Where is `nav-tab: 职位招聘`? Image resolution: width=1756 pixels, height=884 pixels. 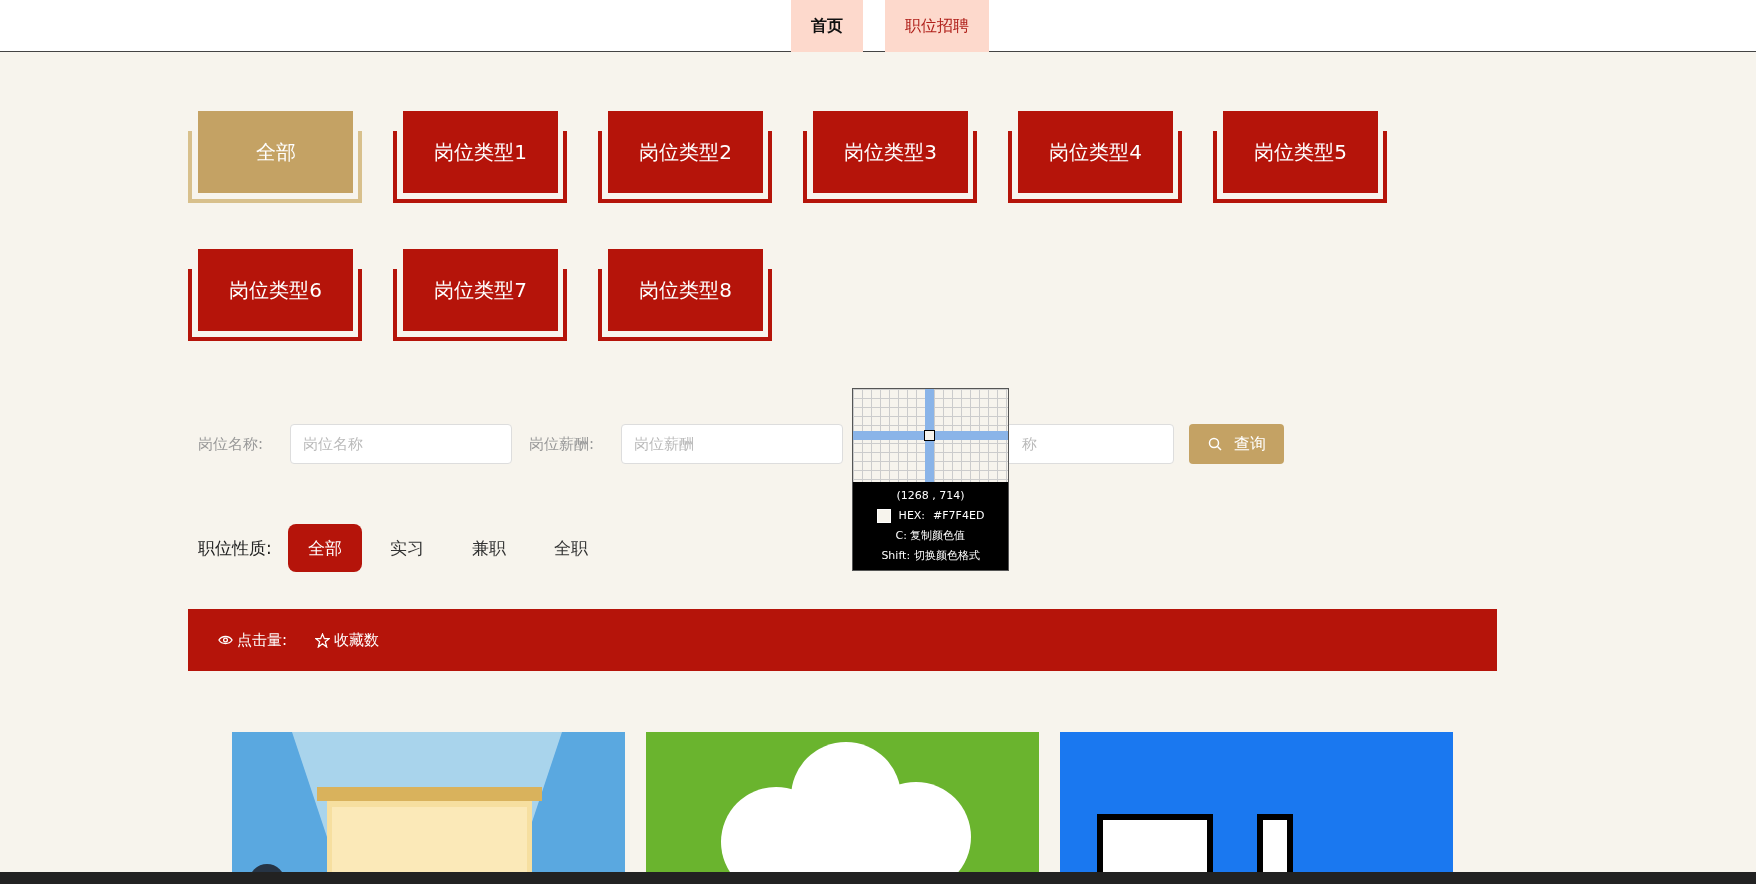
nav-tab: 职位招聘 is located at coordinates (937, 26).